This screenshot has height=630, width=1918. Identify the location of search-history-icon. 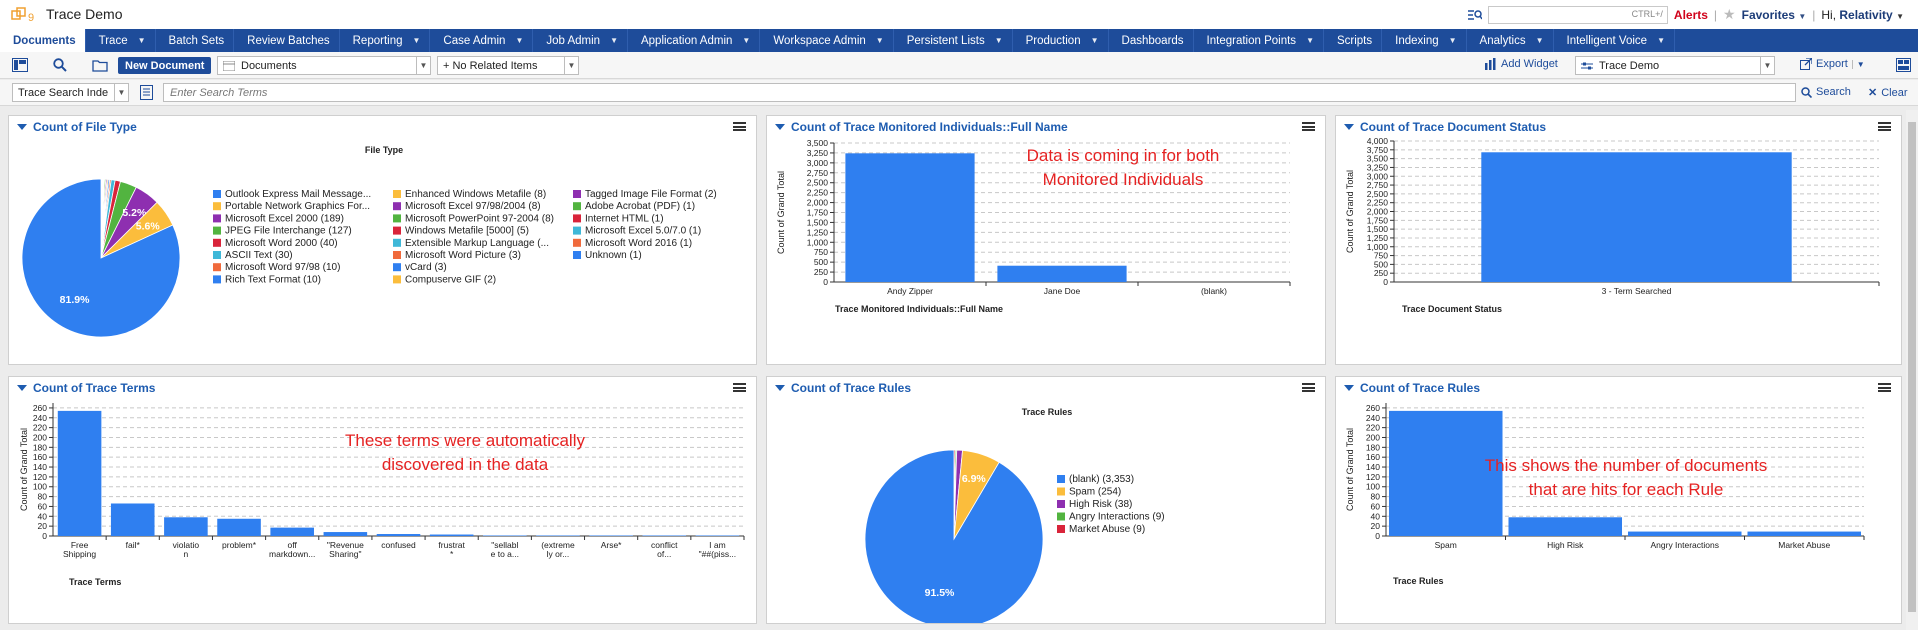
(1474, 15).